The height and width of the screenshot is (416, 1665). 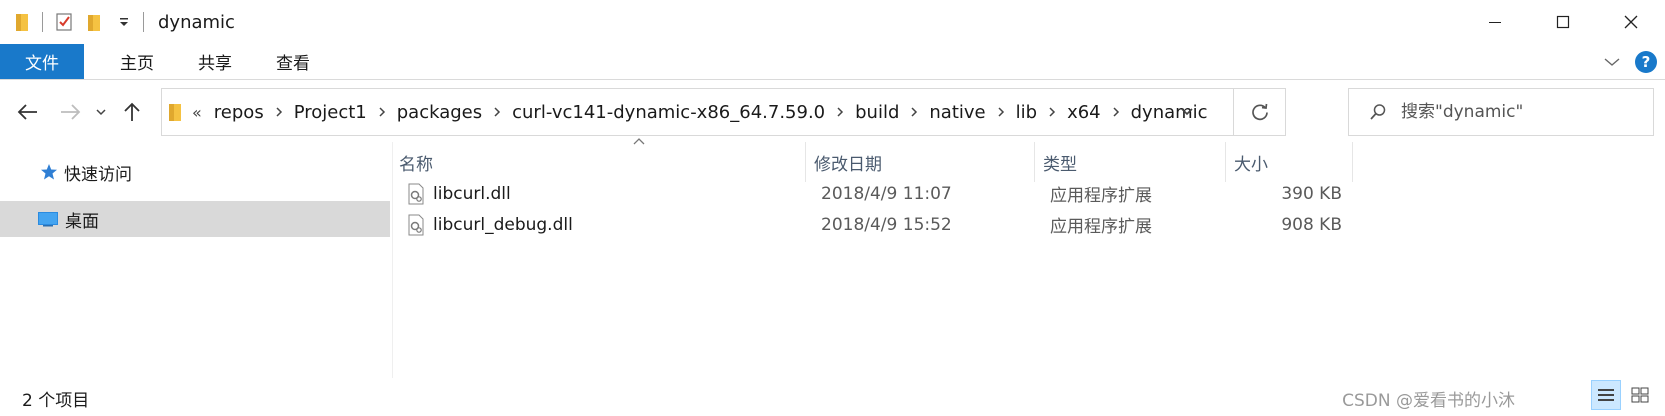 What do you see at coordinates (196, 260) in the screenshot?
I see `navigation-pane: 快速访问 桌面` at bounding box center [196, 260].